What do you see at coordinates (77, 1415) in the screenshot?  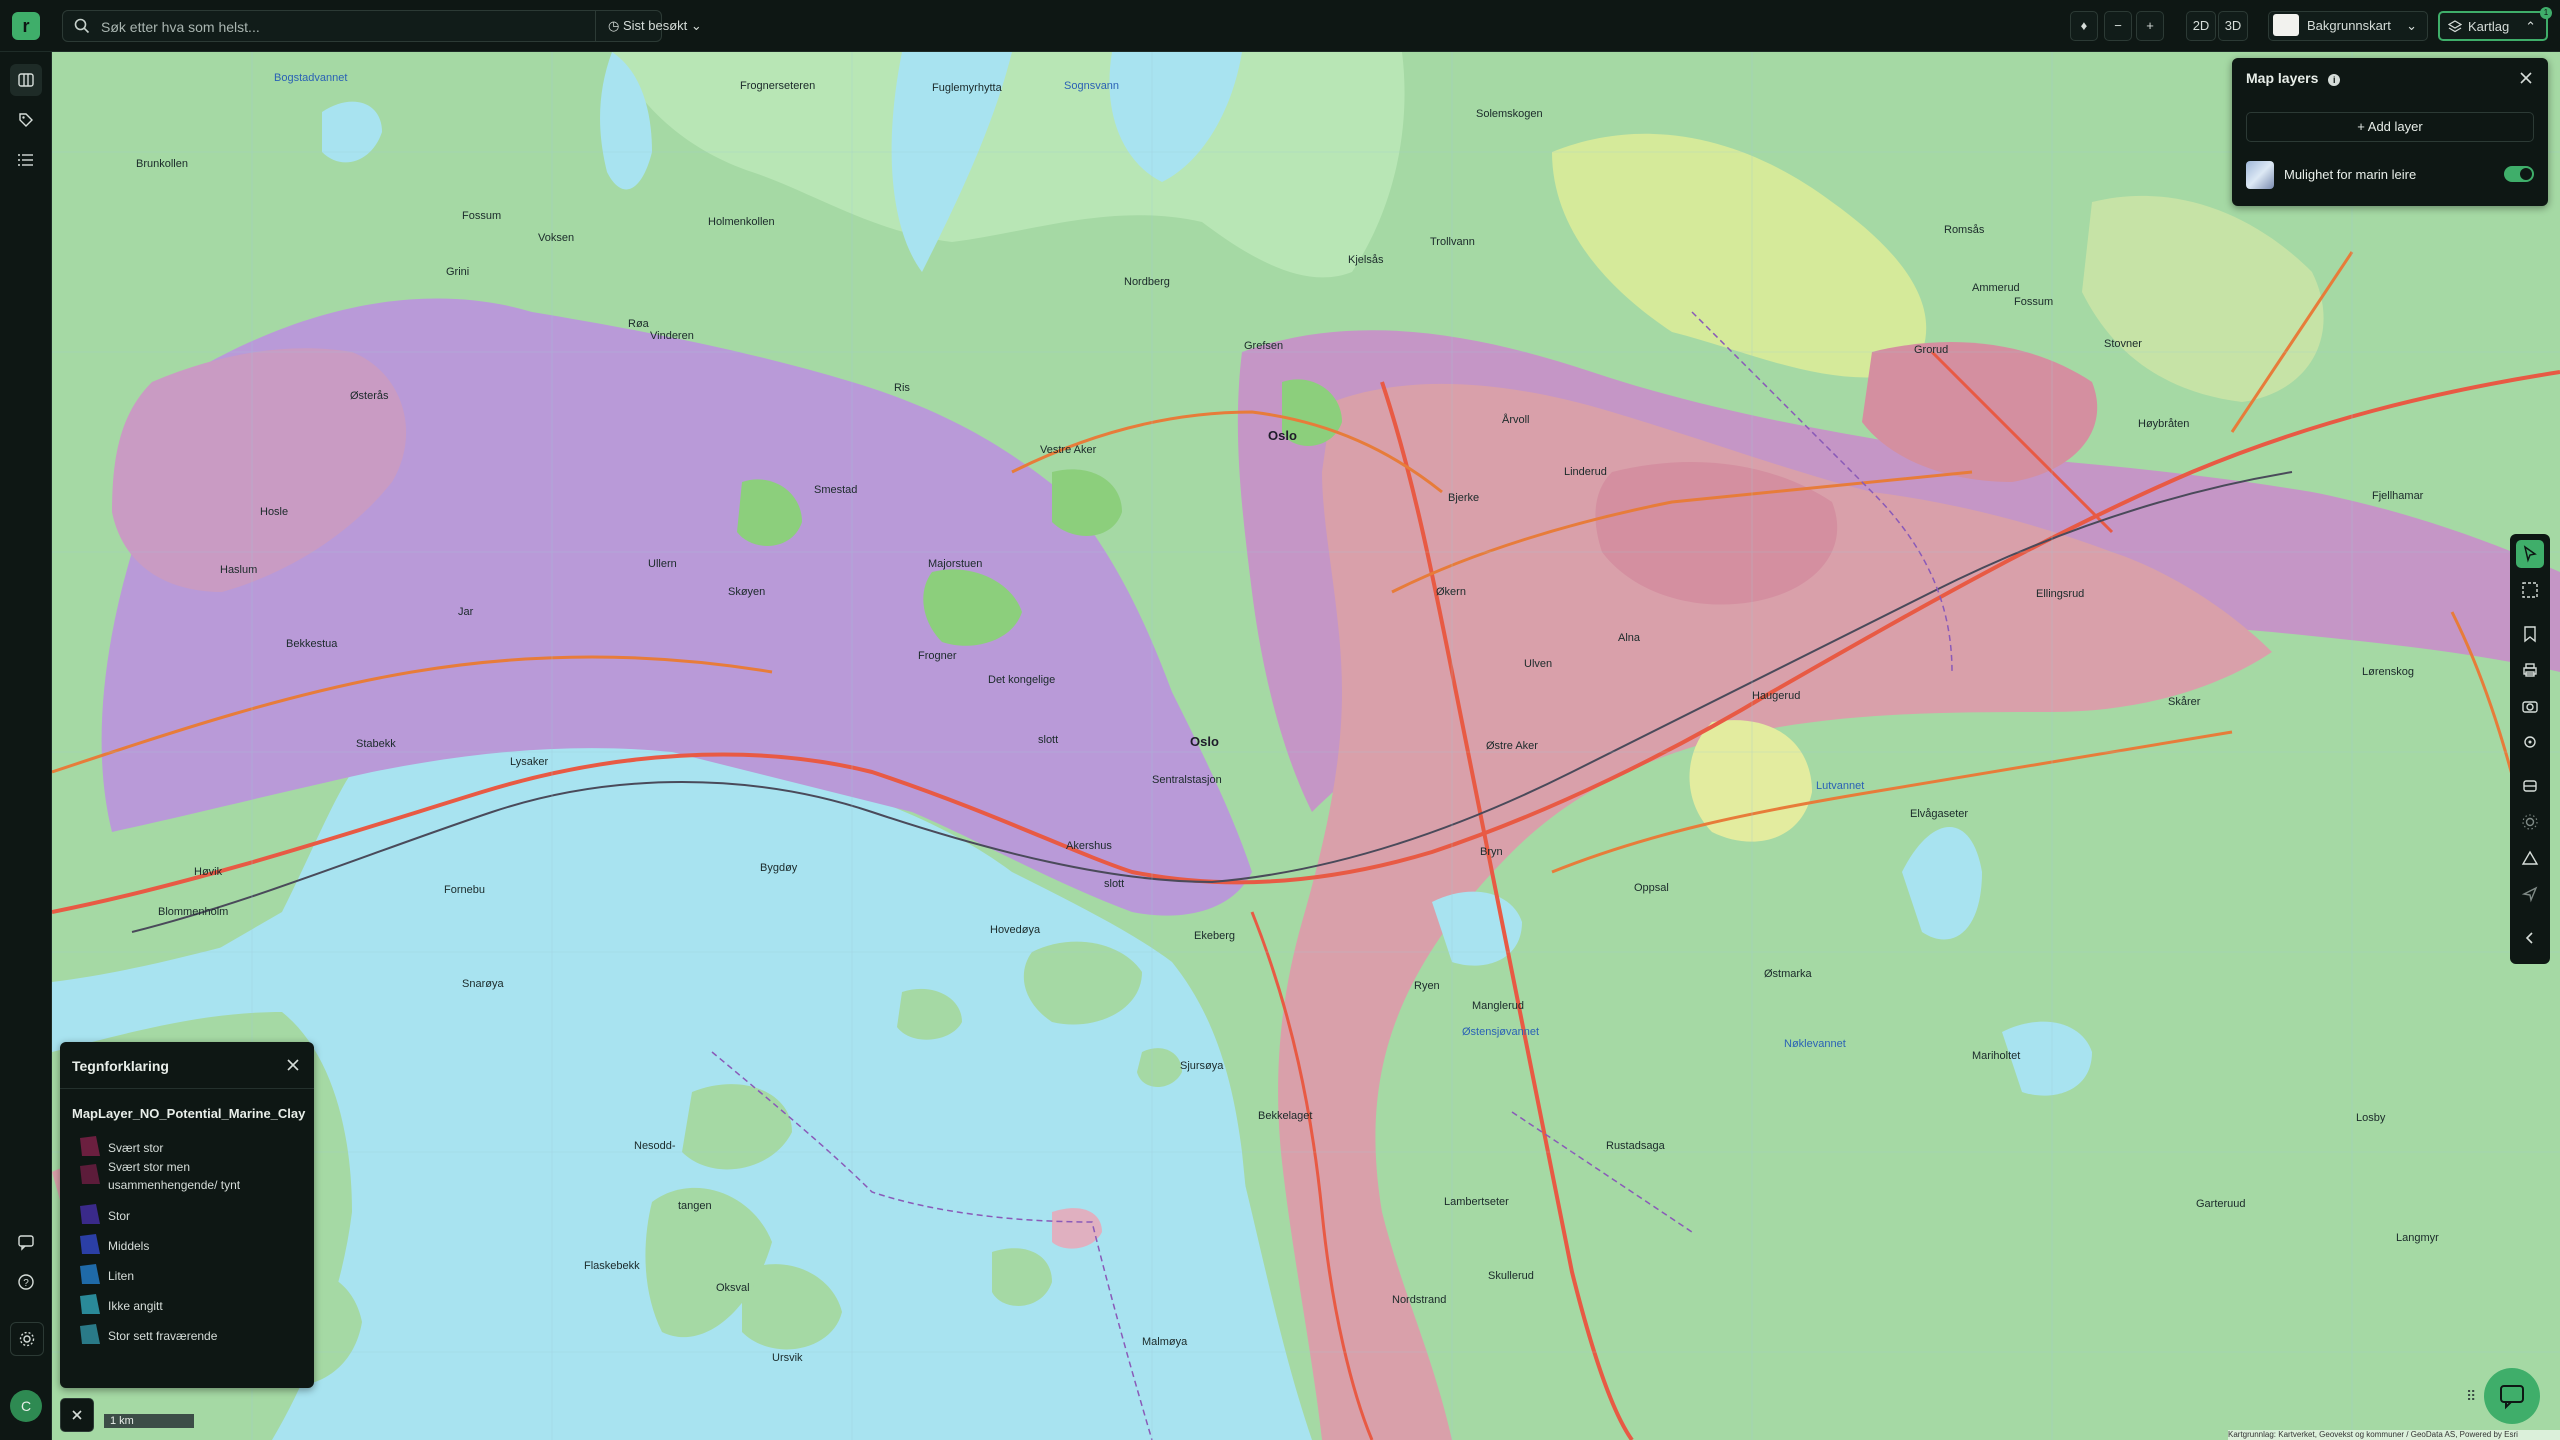 I see `close-scale-button` at bounding box center [77, 1415].